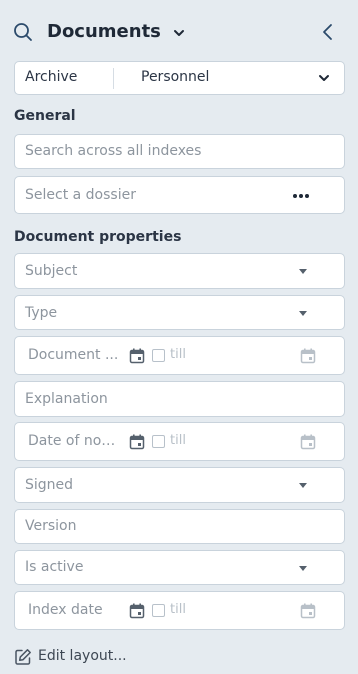  What do you see at coordinates (45, 116) in the screenshot?
I see `general-heading: General` at bounding box center [45, 116].